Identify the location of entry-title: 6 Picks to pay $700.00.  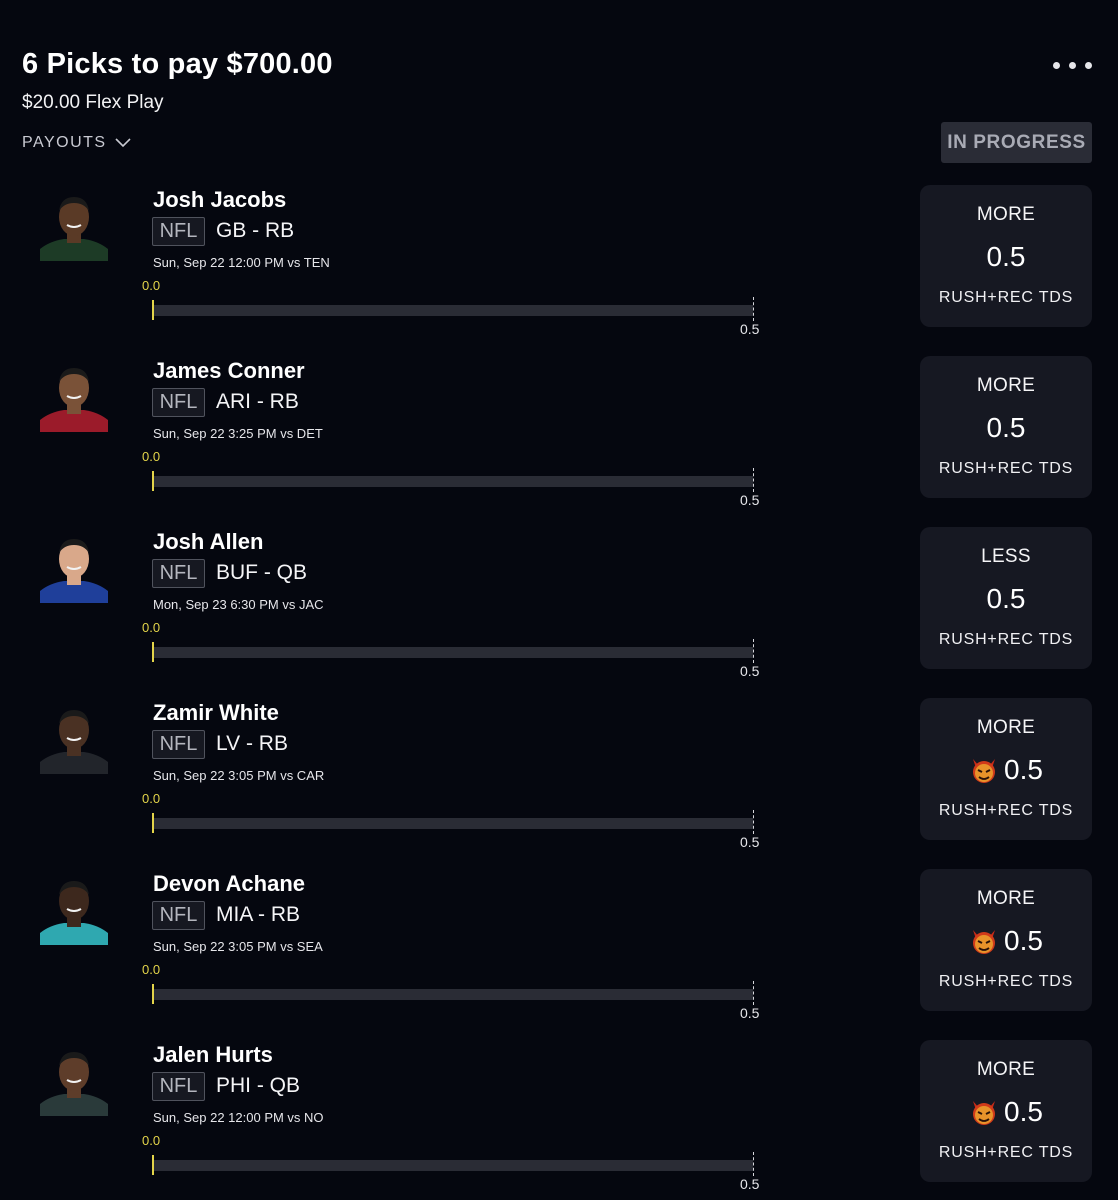
(177, 64).